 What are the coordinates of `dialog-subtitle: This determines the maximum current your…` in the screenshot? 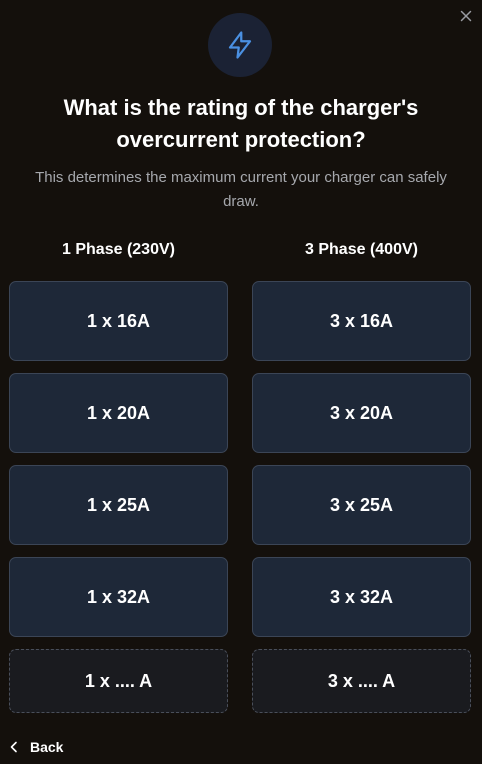 It's located at (241, 189).